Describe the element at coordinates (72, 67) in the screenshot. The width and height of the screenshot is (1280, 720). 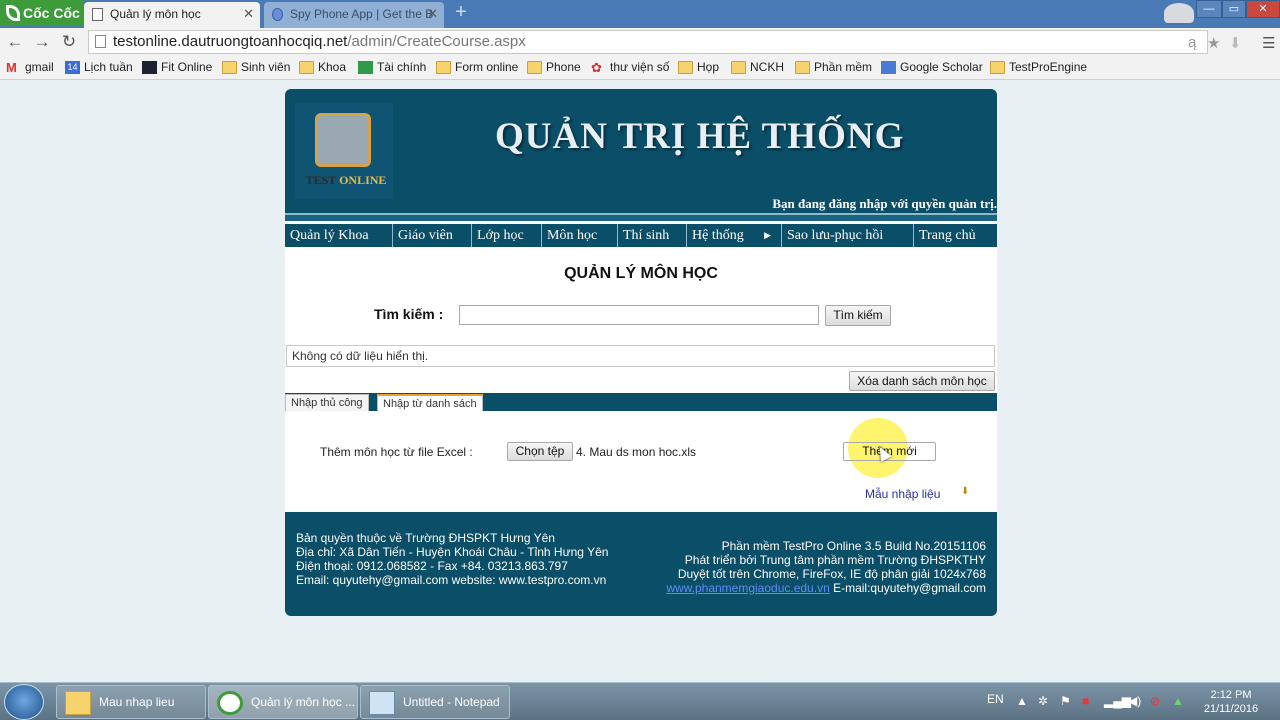
I see `calendar-icon: 14` at that location.